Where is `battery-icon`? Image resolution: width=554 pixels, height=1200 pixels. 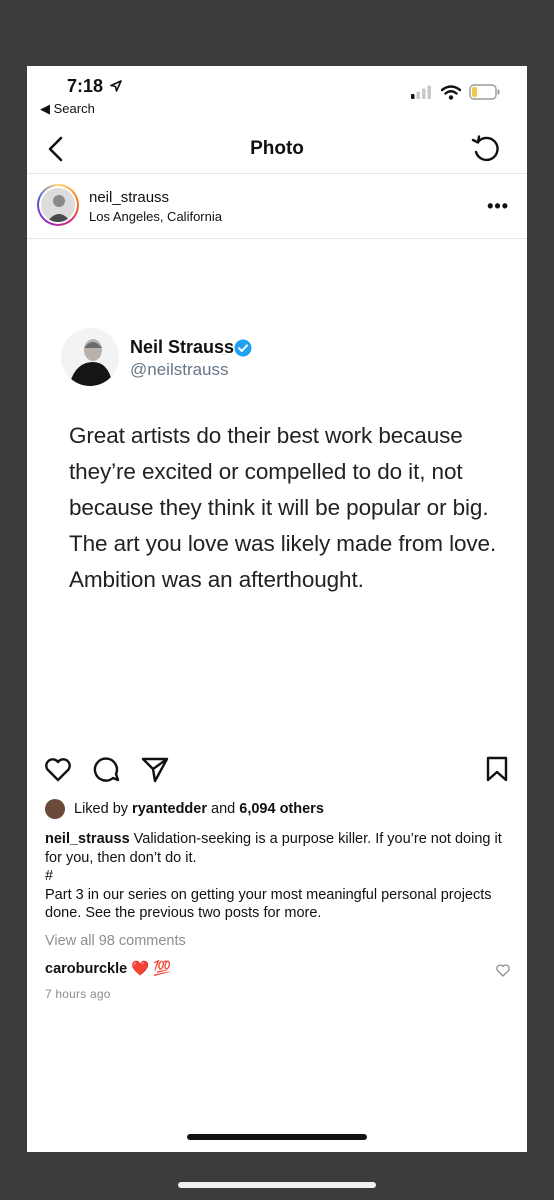
battery-icon is located at coordinates (484, 92).